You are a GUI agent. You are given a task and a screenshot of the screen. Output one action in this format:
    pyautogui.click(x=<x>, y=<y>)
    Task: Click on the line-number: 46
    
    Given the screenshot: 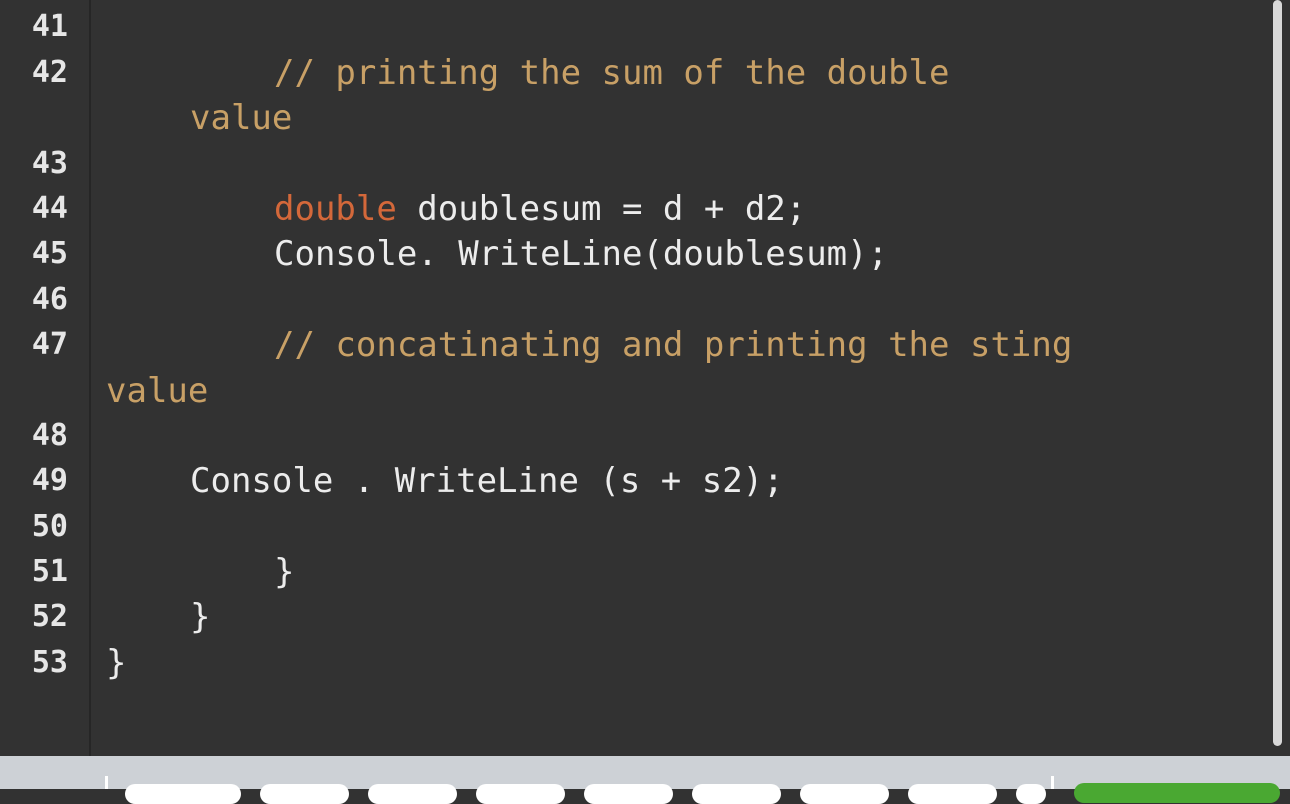 What is the action you would take?
    pyautogui.click(x=49, y=299)
    